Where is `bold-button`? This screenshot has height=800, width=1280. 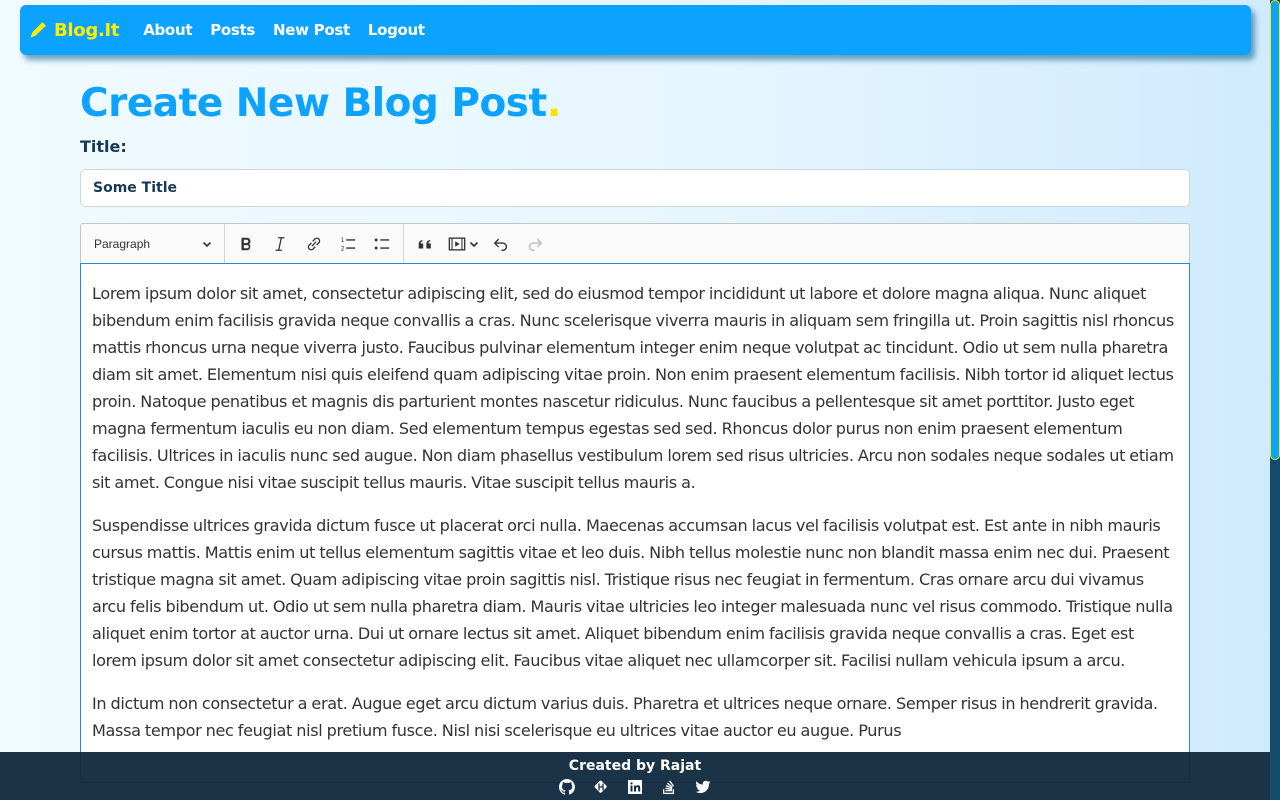 bold-button is located at coordinates (246, 244).